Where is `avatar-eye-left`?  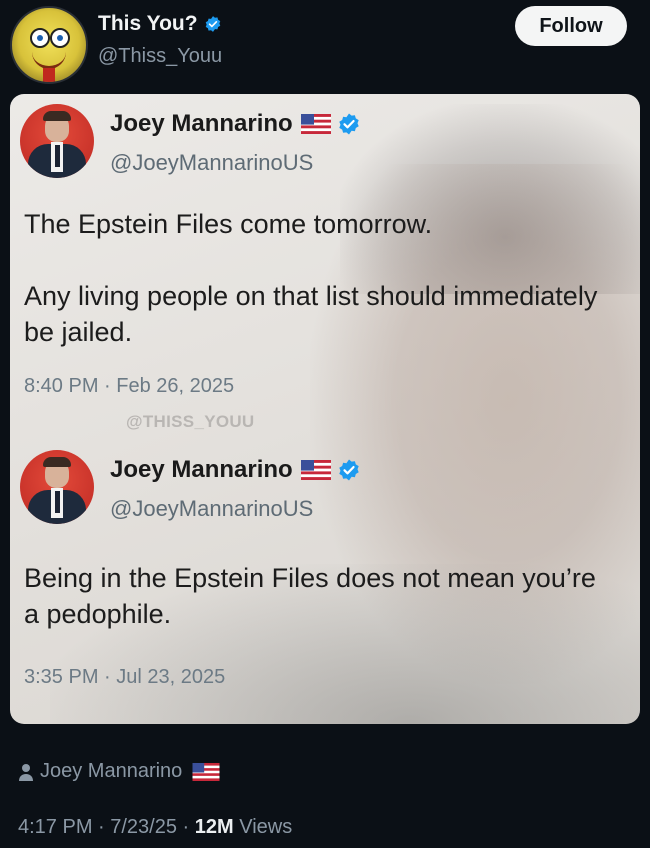 avatar-eye-left is located at coordinates (40, 38).